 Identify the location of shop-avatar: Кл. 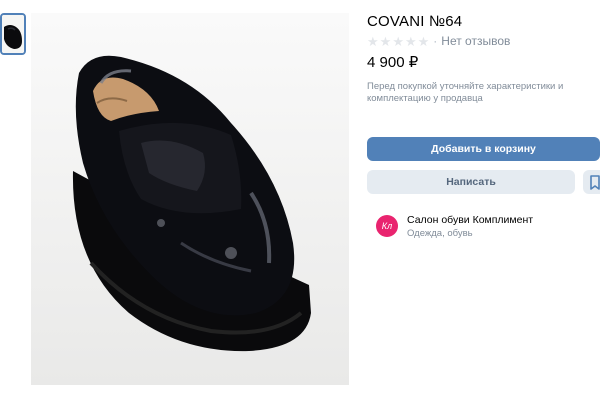
(387, 226).